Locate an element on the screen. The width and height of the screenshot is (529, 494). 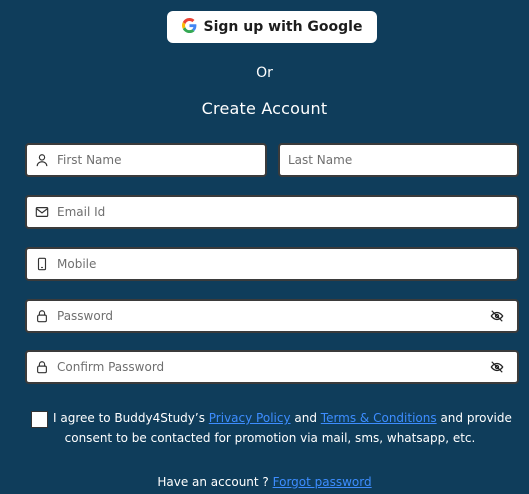
confirm-password-input is located at coordinates (273, 367).